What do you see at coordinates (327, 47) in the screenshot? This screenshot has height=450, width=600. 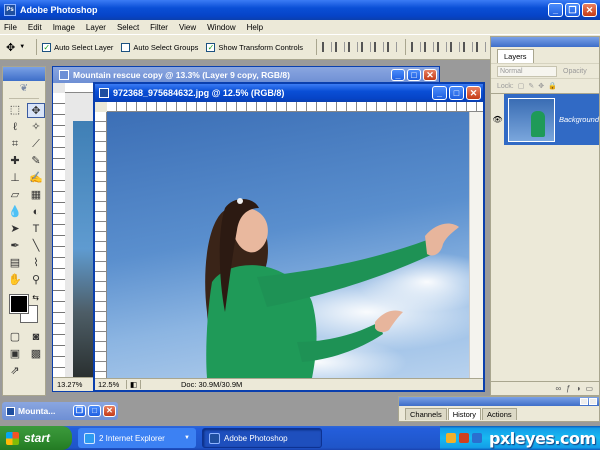 I see `align-top-icon` at bounding box center [327, 47].